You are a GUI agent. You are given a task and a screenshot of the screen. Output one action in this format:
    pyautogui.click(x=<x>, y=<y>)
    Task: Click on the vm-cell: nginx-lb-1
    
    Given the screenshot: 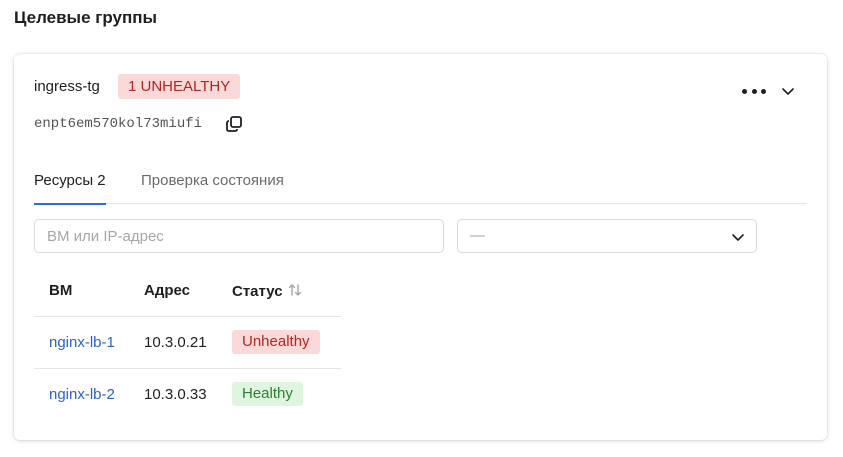 What is the action you would take?
    pyautogui.click(x=81, y=342)
    